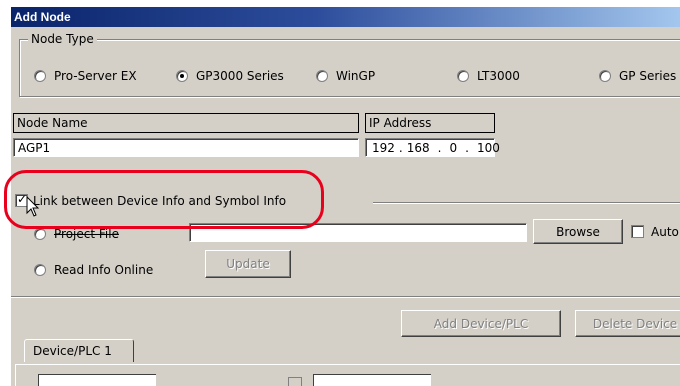 The height and width of the screenshot is (386, 680). I want to click on radio-wingp: WinGP, so click(345, 76).